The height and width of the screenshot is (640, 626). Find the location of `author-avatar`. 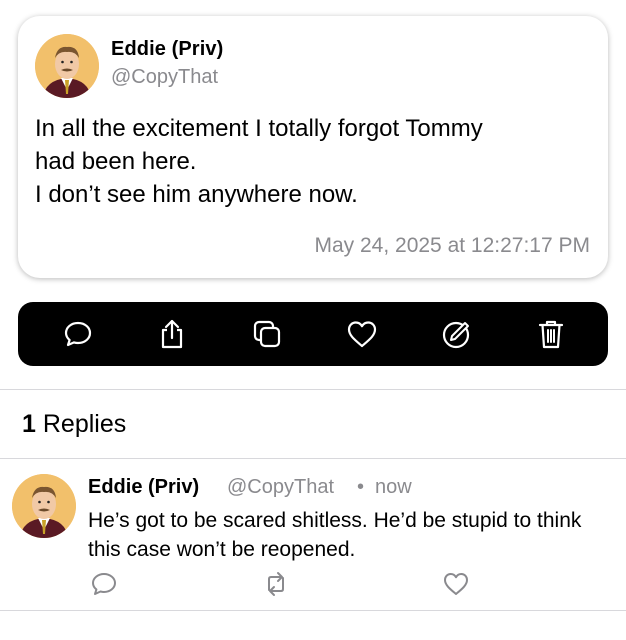

author-avatar is located at coordinates (67, 66).